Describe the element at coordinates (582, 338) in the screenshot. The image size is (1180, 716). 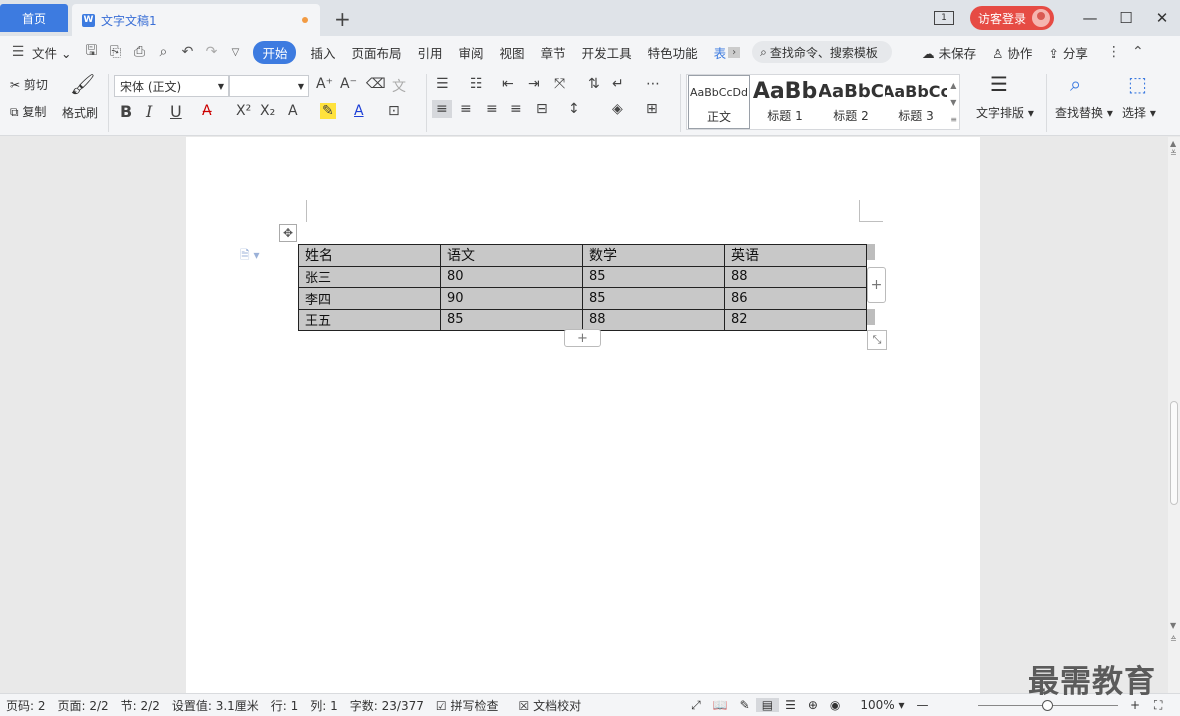
I see `add-row-button: +` at that location.